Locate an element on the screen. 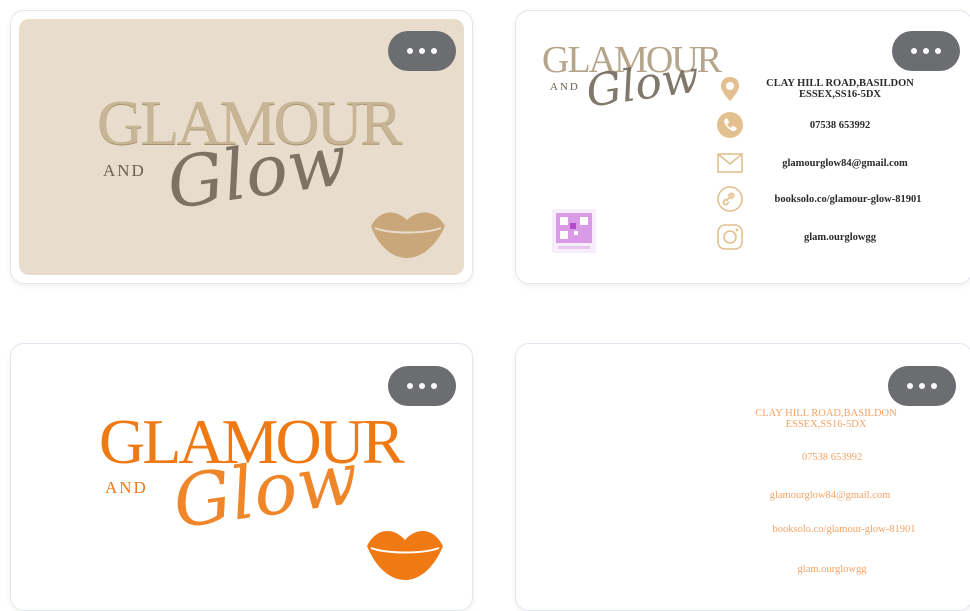 This screenshot has height=611, width=970. contact-website-row: booksolo.co/glamour-glow-81901 is located at coordinates (832, 199).